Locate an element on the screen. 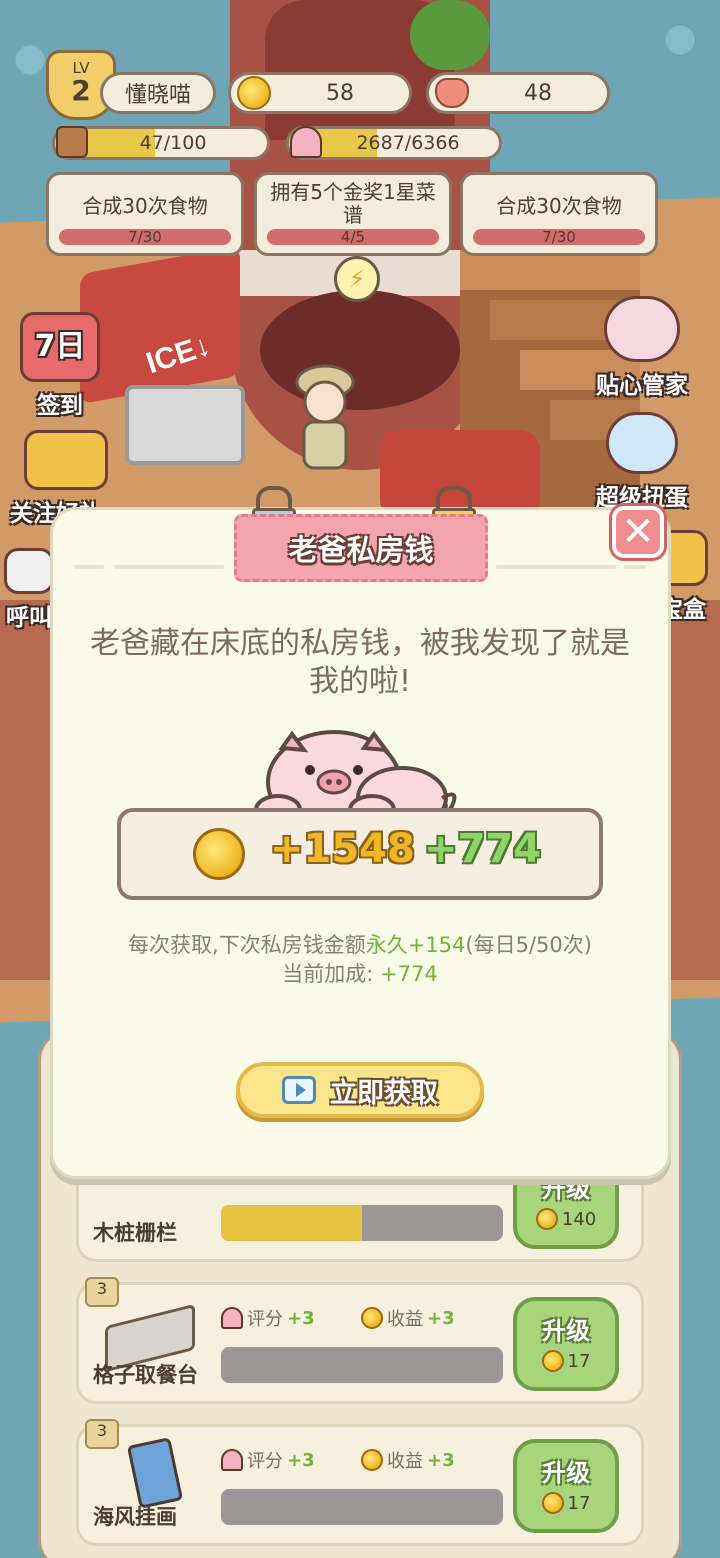 The width and height of the screenshot is (720, 1558). rule-suffix: (每日5/50次) is located at coordinates (528, 945).